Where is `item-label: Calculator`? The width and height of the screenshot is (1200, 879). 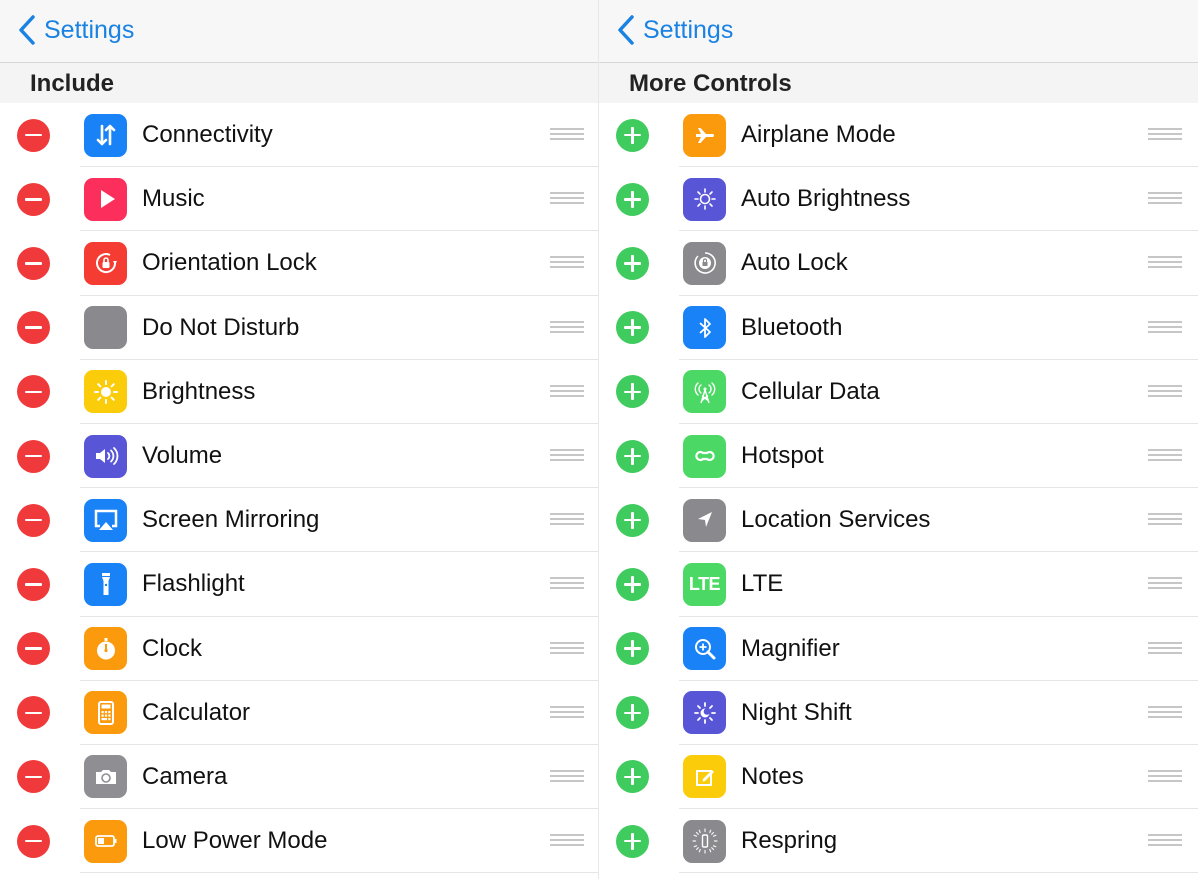 item-label: Calculator is located at coordinates (196, 712).